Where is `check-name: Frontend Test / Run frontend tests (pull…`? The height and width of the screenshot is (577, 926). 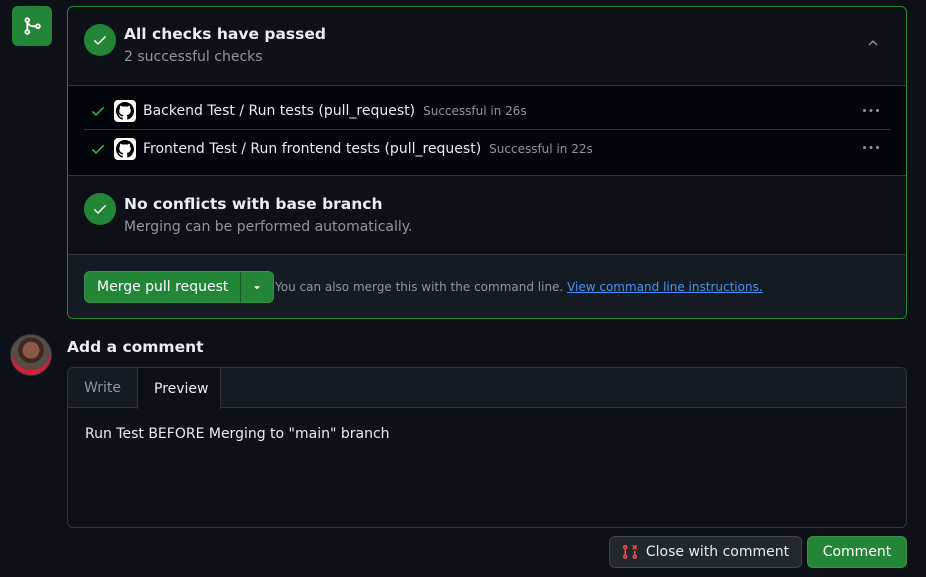 check-name: Frontend Test / Run frontend tests (pull… is located at coordinates (312, 148).